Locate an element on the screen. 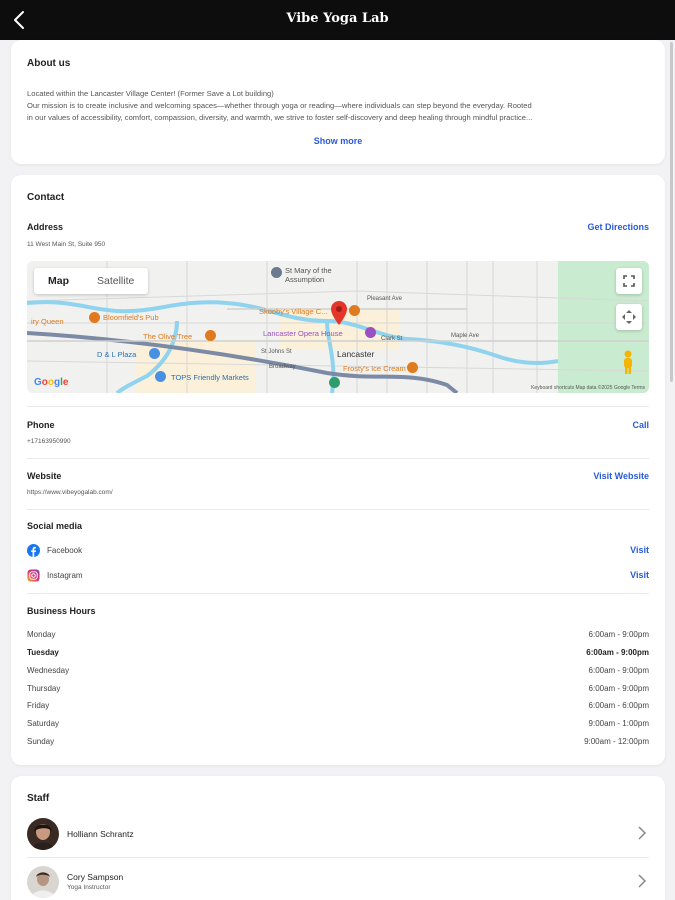 The width and height of the screenshot is (675, 900). facebook-label: Facebook is located at coordinates (65, 550).